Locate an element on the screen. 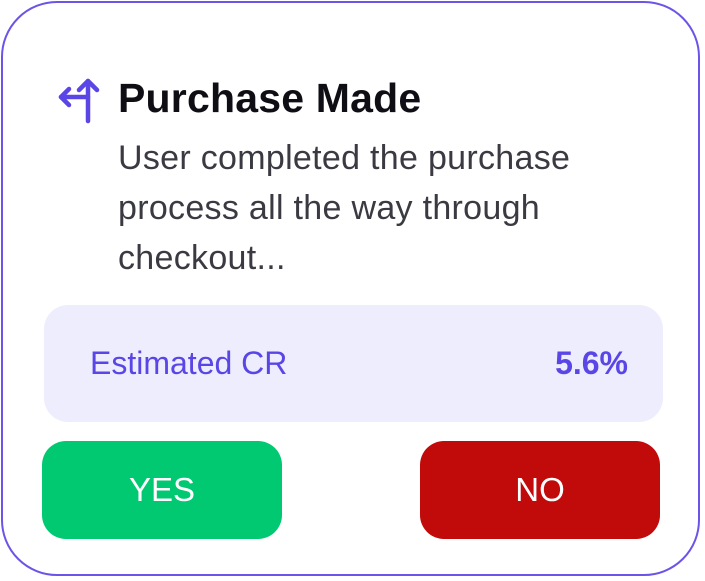 Image resolution: width=705 pixels, height=581 pixels. no-button: NO is located at coordinates (540, 490).